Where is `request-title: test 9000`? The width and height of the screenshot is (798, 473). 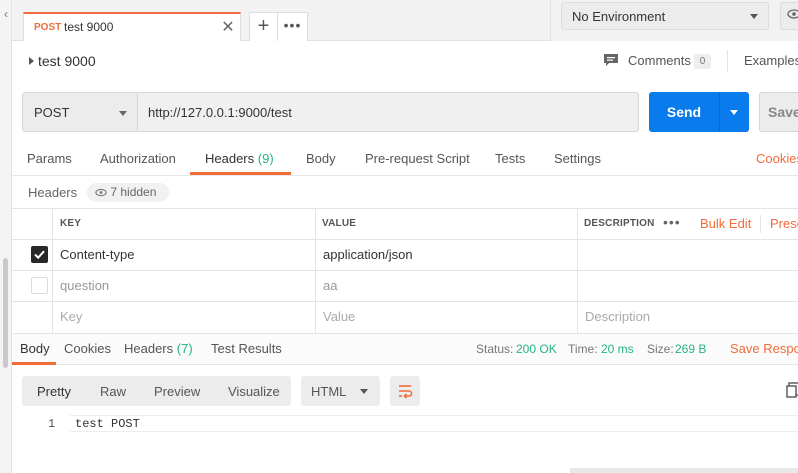
request-title: test 9000 is located at coordinates (67, 61).